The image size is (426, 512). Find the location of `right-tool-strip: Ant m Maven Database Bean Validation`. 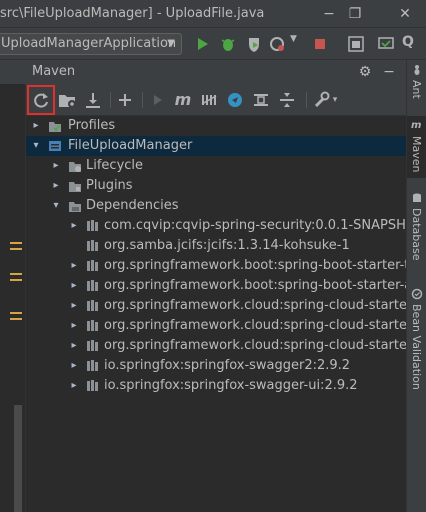

right-tool-strip: Ant m Maven Database Bean Validation is located at coordinates (416, 286).